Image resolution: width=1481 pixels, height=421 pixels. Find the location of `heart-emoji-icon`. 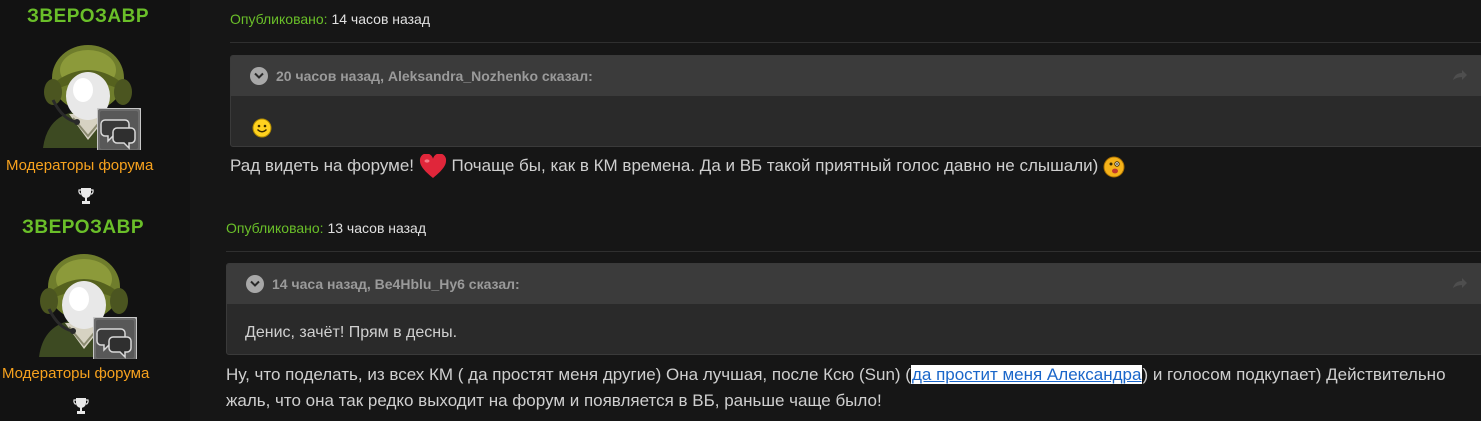

heart-emoji-icon is located at coordinates (432, 165).